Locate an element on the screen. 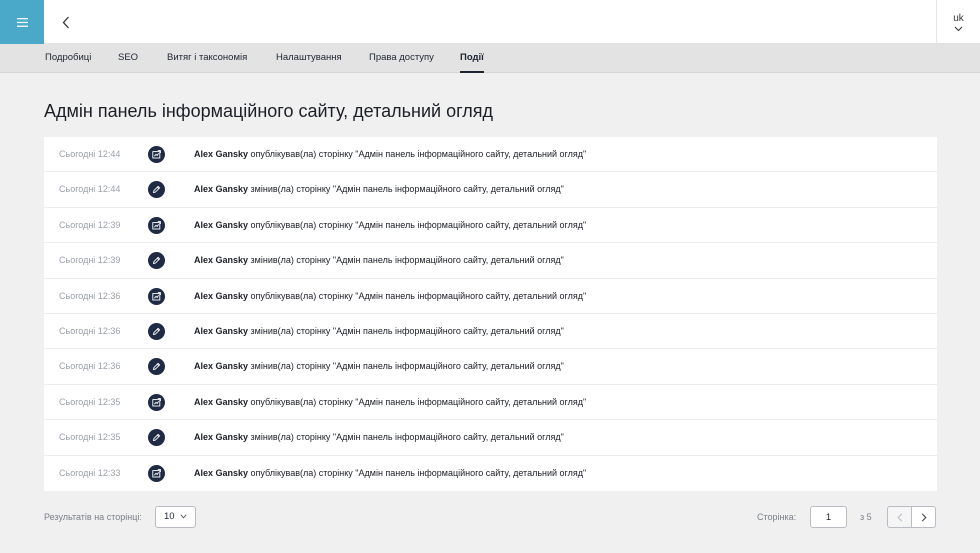  next-page-button is located at coordinates (923, 517).